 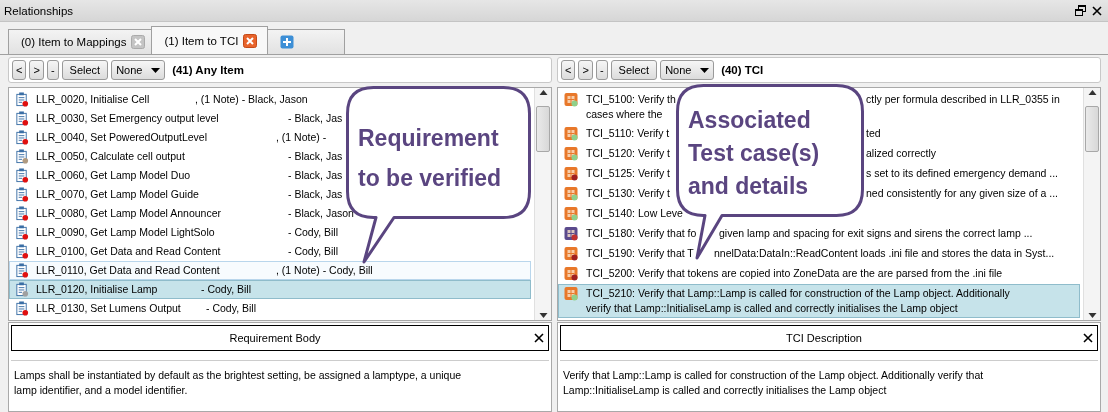 I want to click on list-row: LLR_0110, Get Data and Read Content , (1 Note) - Cody, Bill, so click(x=270, y=270).